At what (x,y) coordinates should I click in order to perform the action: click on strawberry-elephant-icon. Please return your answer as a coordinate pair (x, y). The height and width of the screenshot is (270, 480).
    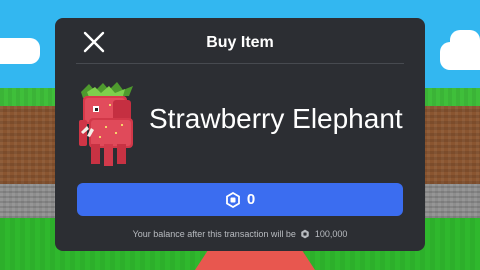
    Looking at the image, I should click on (106, 124).